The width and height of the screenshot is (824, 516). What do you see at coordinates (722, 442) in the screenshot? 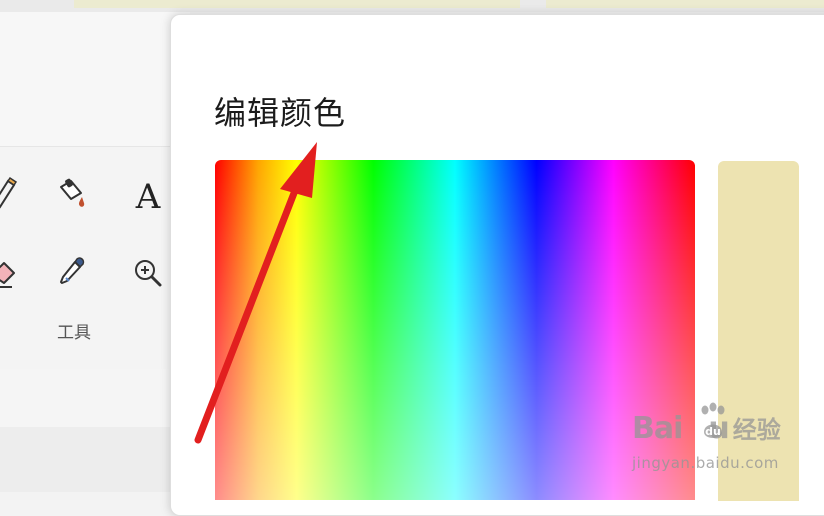
I see `baidu-jingyan-watermark: Baiu经验 du jingyan.baidu.com` at bounding box center [722, 442].